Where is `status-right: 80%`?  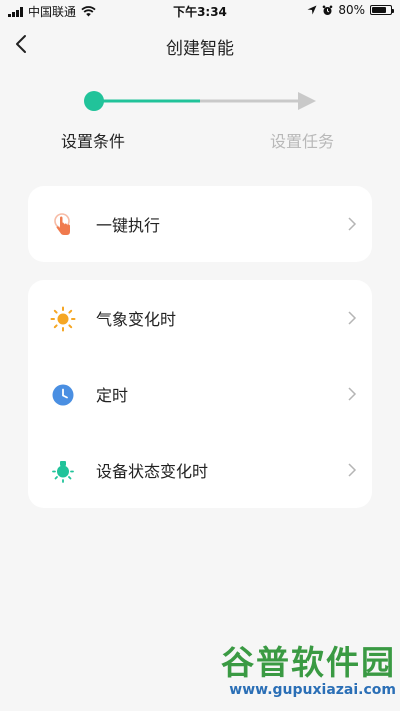
status-right: 80% is located at coordinates (350, 10).